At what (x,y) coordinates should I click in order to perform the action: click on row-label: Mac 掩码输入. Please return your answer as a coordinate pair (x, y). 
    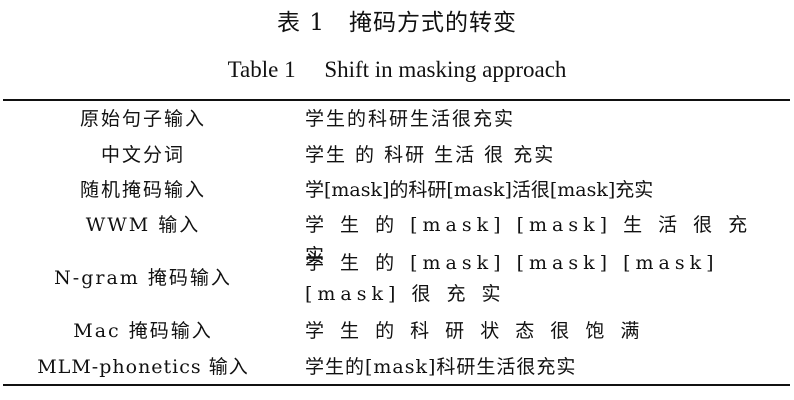
    Looking at the image, I should click on (143, 331).